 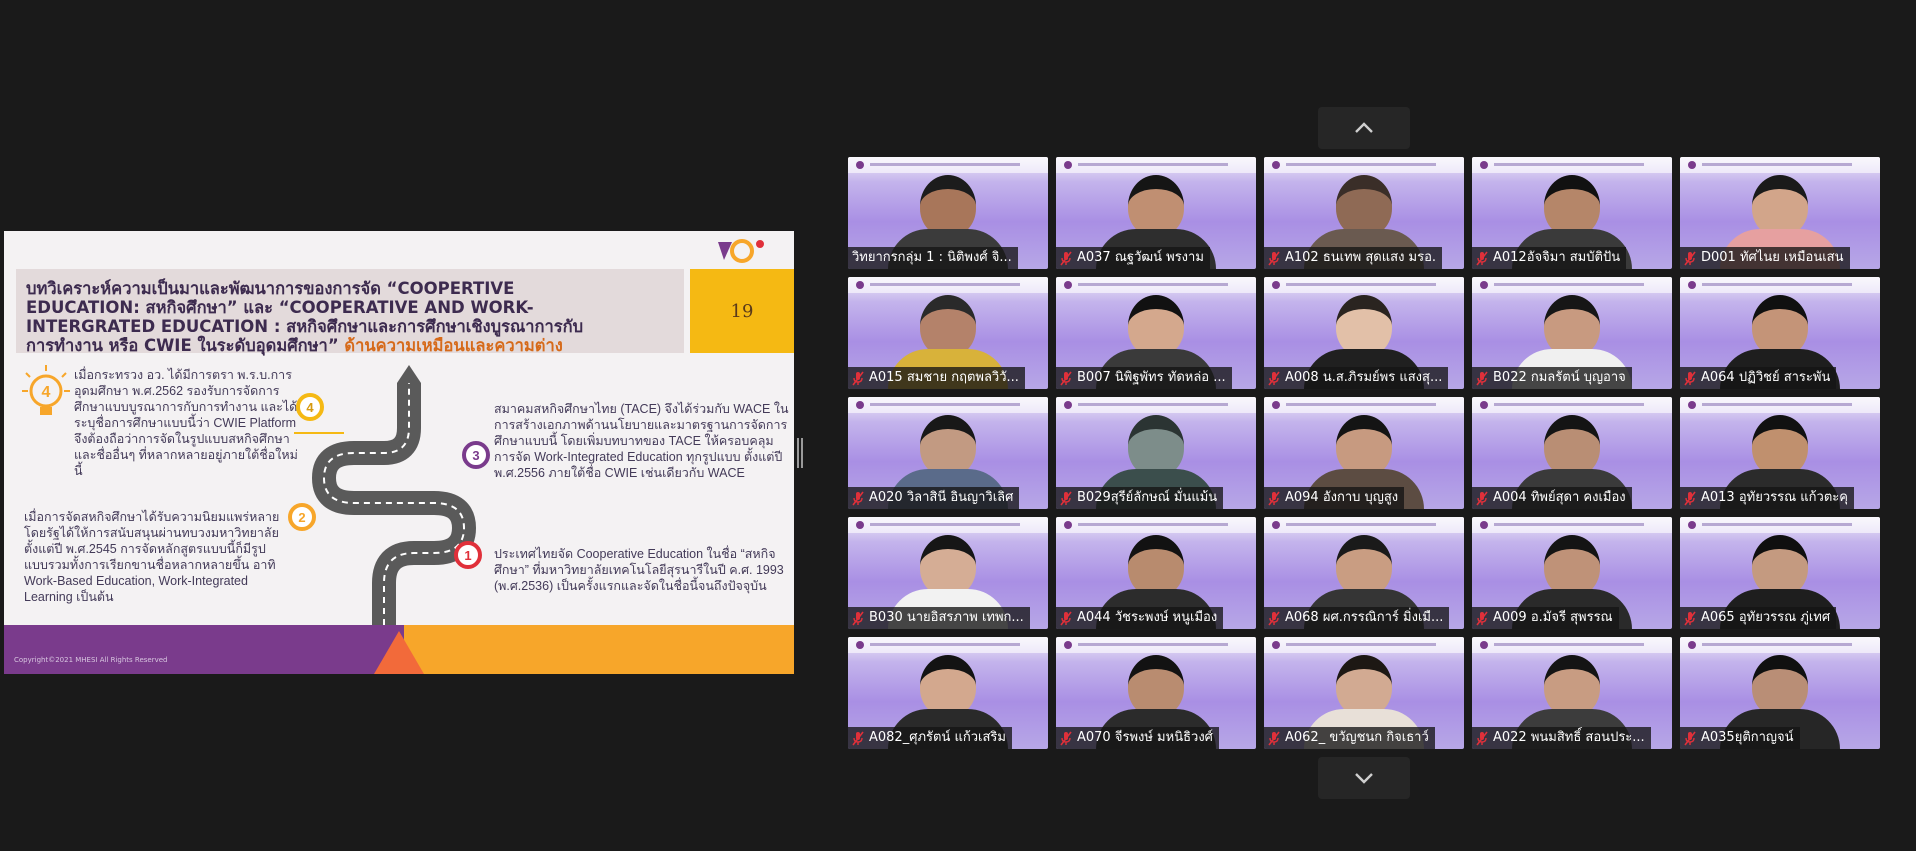 What do you see at coordinates (1774, 497) in the screenshot?
I see `participant-name: A013 อุทัยวรรณ แก้วตะคุ` at bounding box center [1774, 497].